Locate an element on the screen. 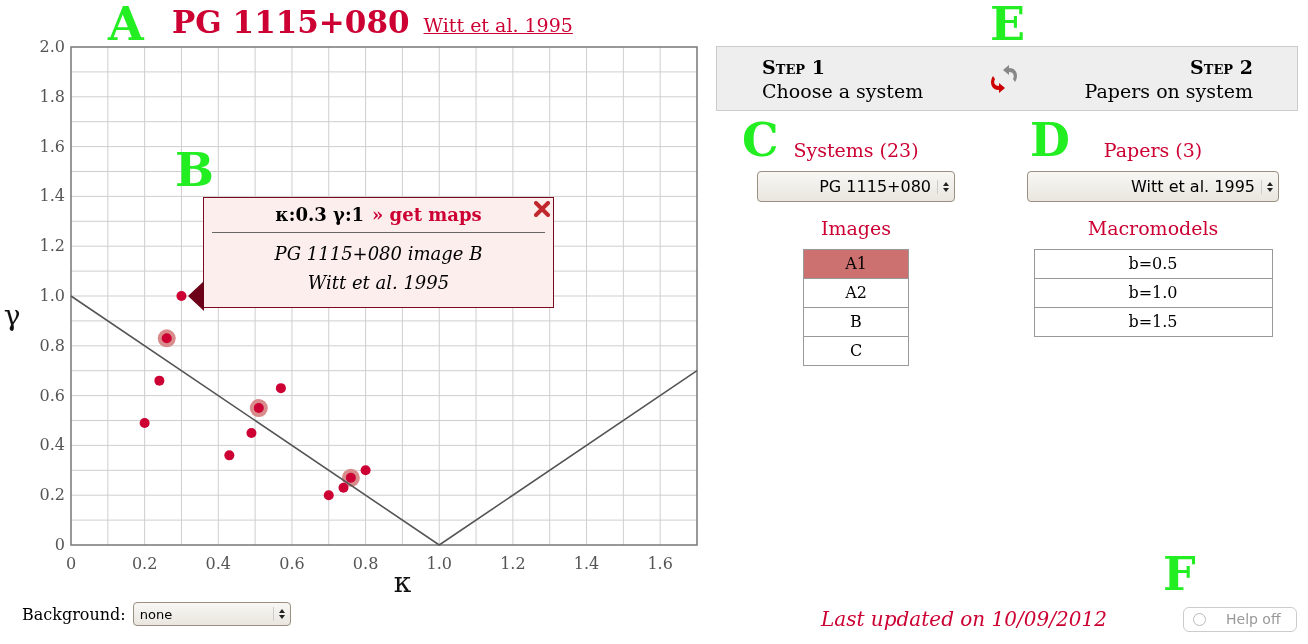  step-title: Step 2 is located at coordinates (1221, 66).